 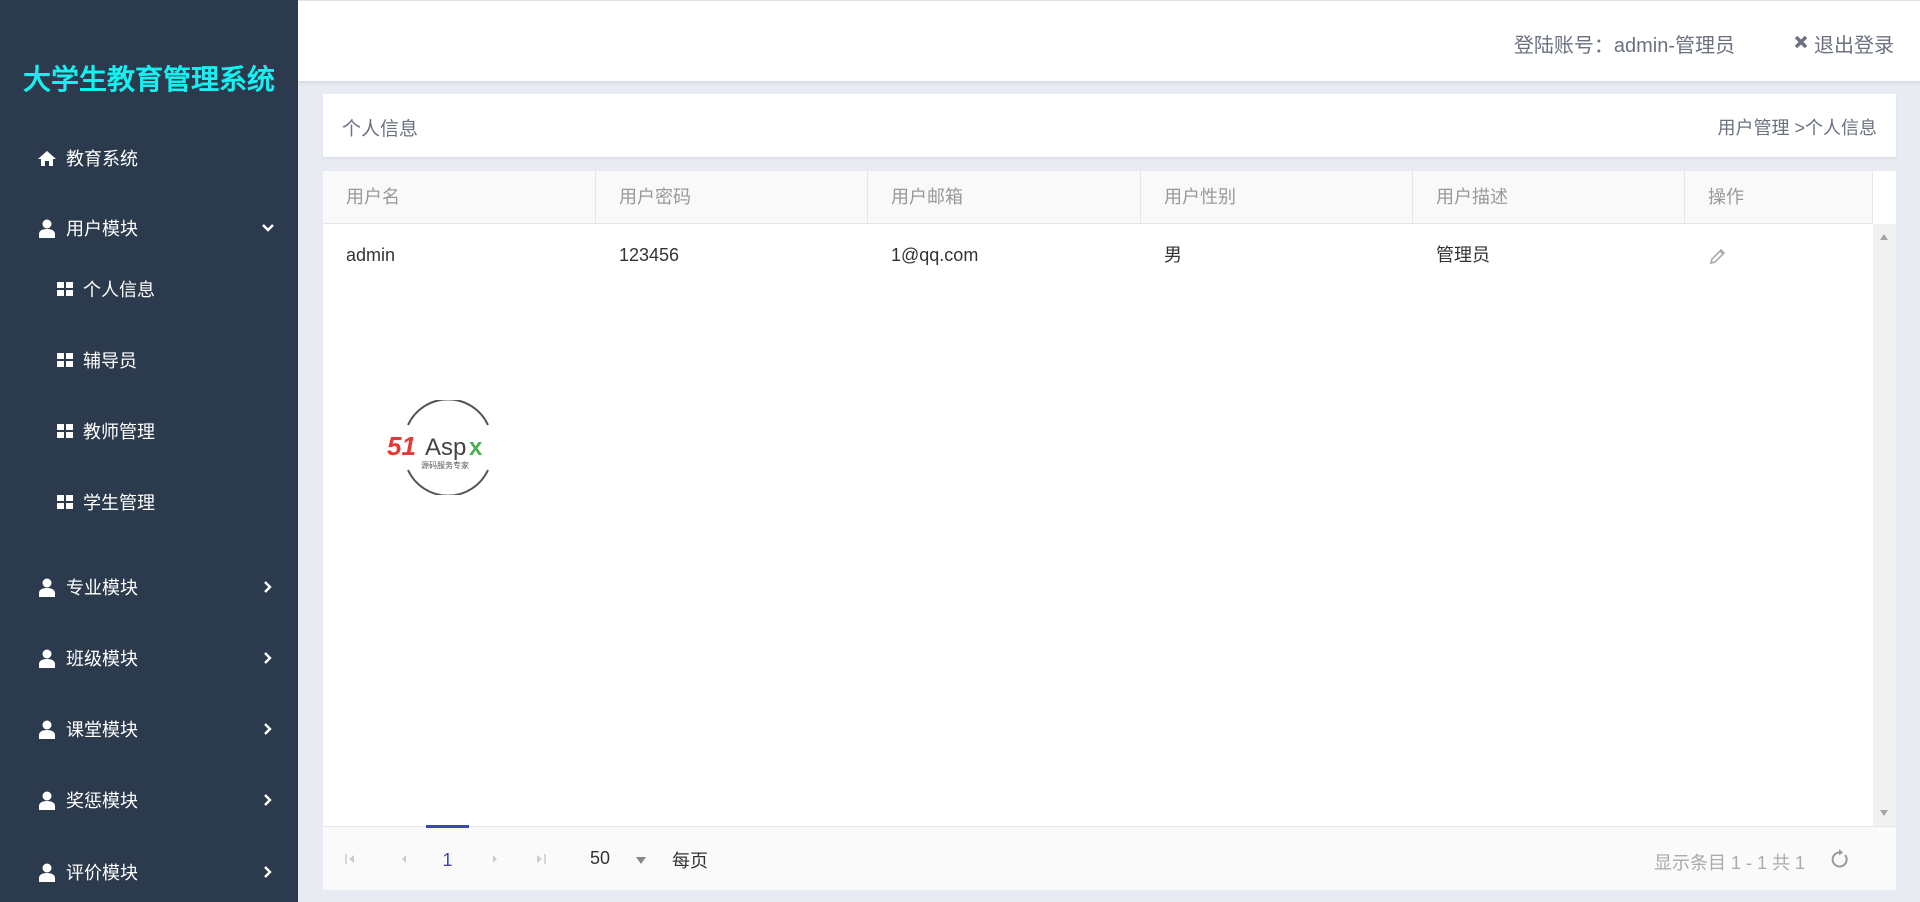 I want to click on edit-icon, so click(x=1718, y=256).